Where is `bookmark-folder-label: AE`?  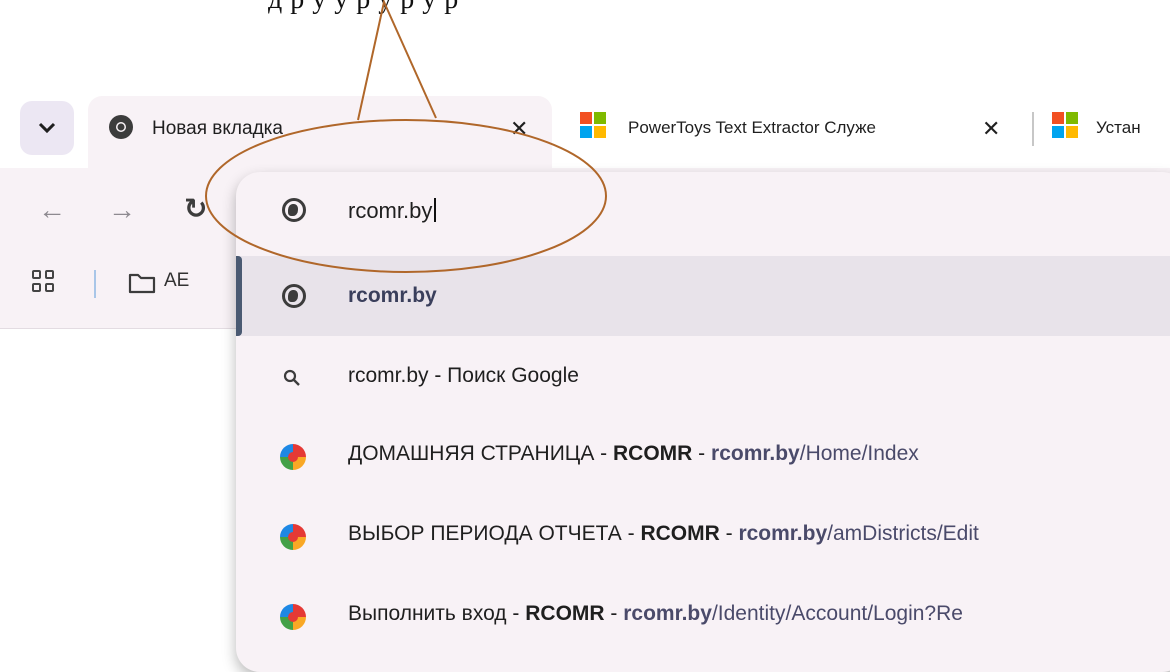 bookmark-folder-label: AE is located at coordinates (176, 281).